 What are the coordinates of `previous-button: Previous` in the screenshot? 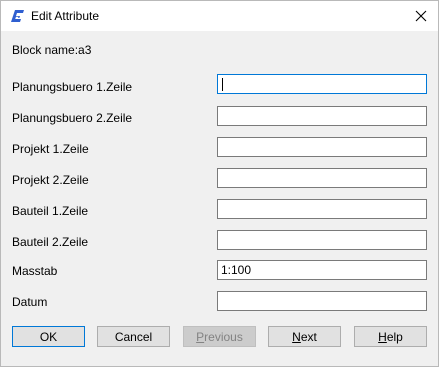 It's located at (219, 336).